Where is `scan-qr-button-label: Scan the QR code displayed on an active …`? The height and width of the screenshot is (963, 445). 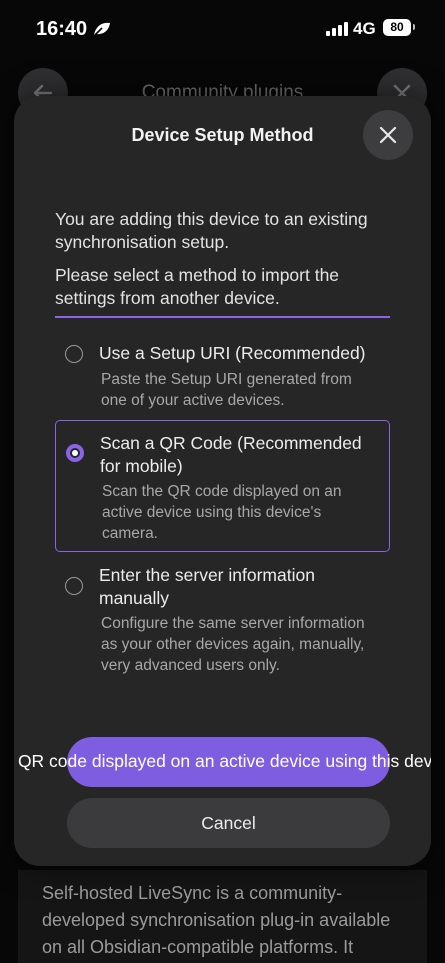 scan-qr-button-label: Scan the QR code displayed on an active … is located at coordinates (222, 761).